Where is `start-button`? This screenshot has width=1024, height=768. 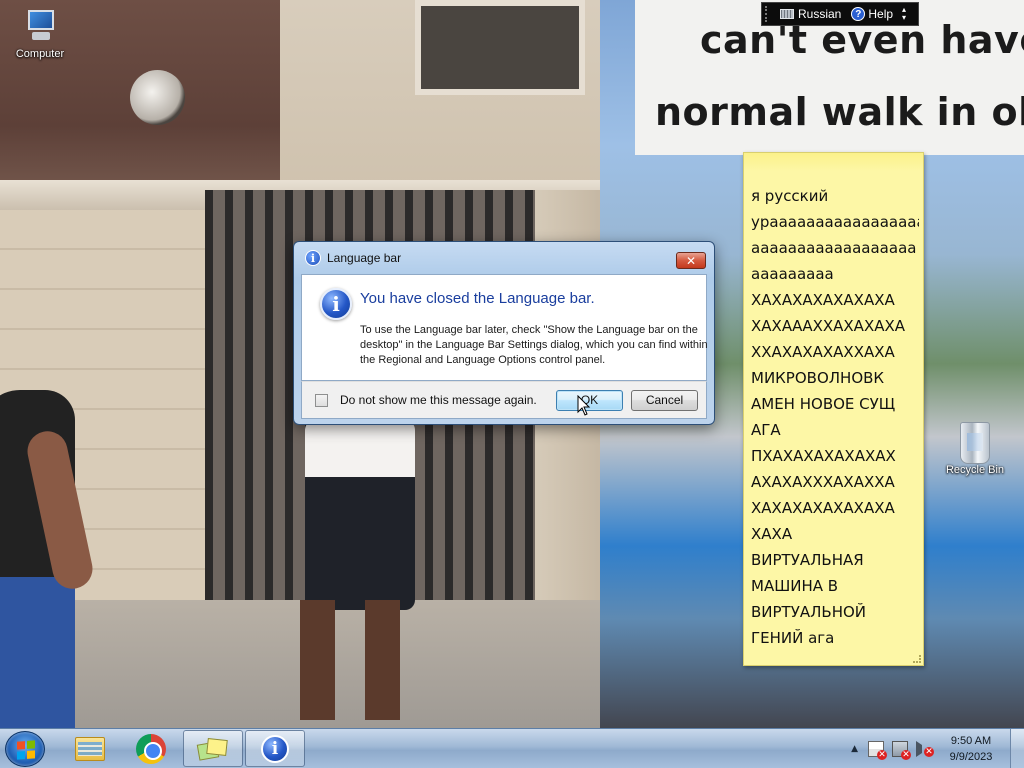 start-button is located at coordinates (25, 749).